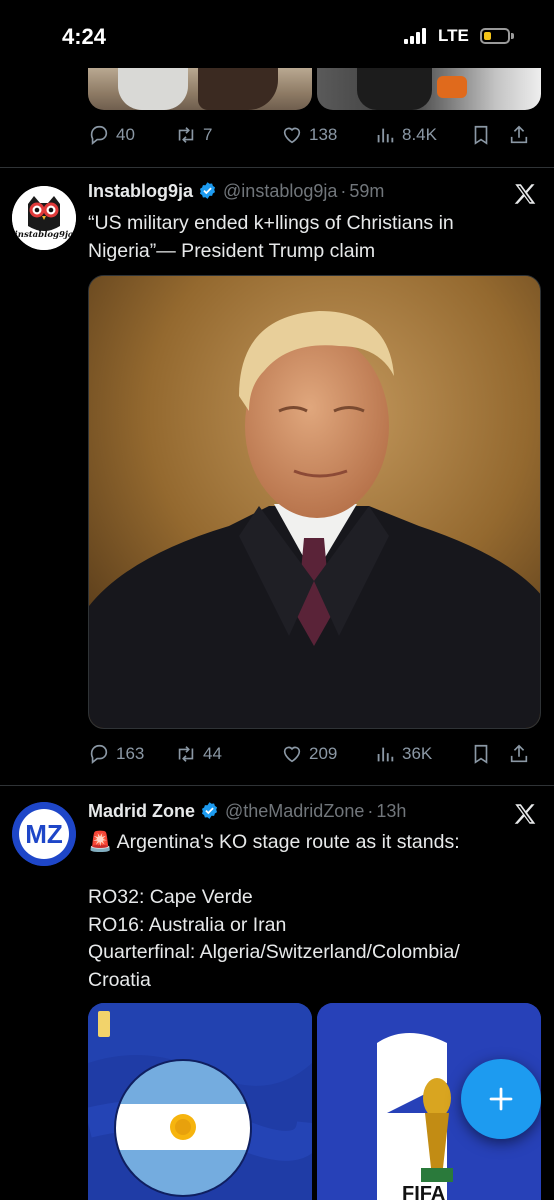 This screenshot has width=554, height=1200. Describe the element at coordinates (44, 235) in the screenshot. I see `avatar-text: instablog9ja` at that location.